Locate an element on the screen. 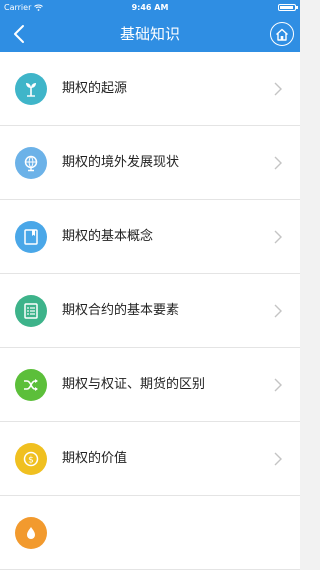 Image resolution: width=320 pixels, height=570 pixels. list-item-label: 期权的价值 is located at coordinates (95, 458).